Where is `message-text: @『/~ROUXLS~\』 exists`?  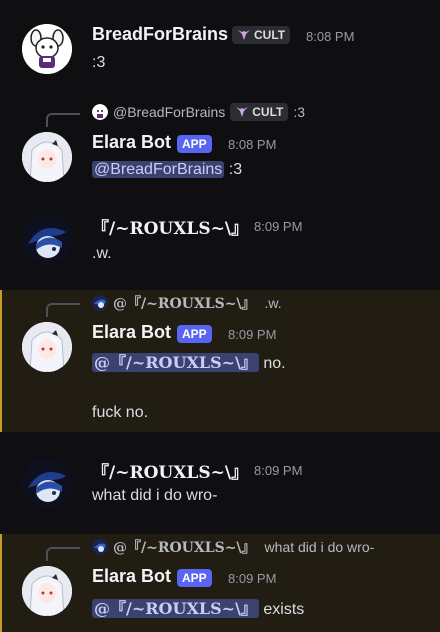
message-text: @『/~ROUXLS~\』 exists is located at coordinates (198, 607).